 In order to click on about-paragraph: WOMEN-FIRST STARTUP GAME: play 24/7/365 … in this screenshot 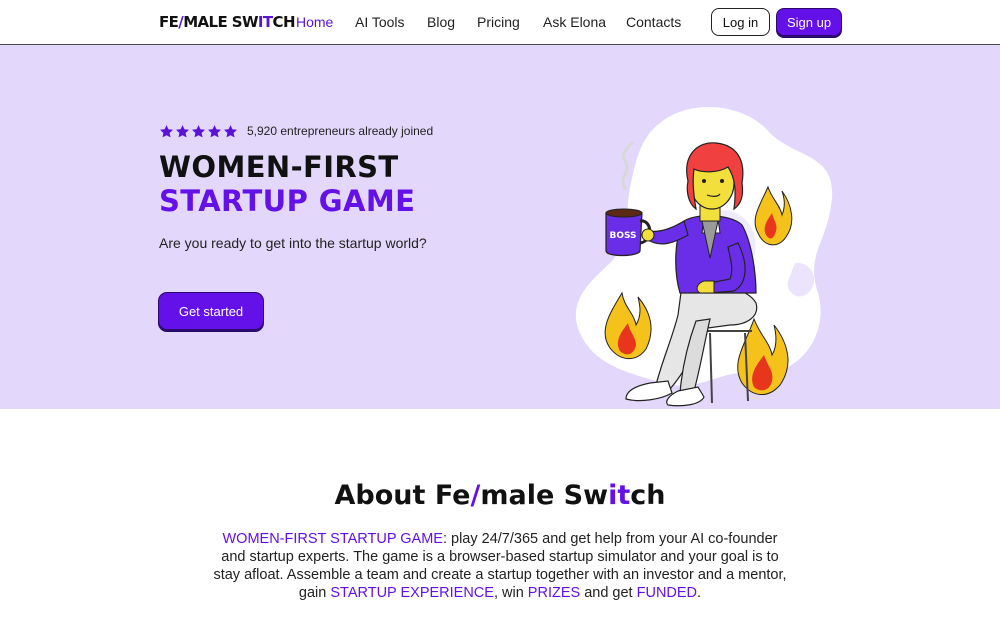, I will do `click(500, 566)`.